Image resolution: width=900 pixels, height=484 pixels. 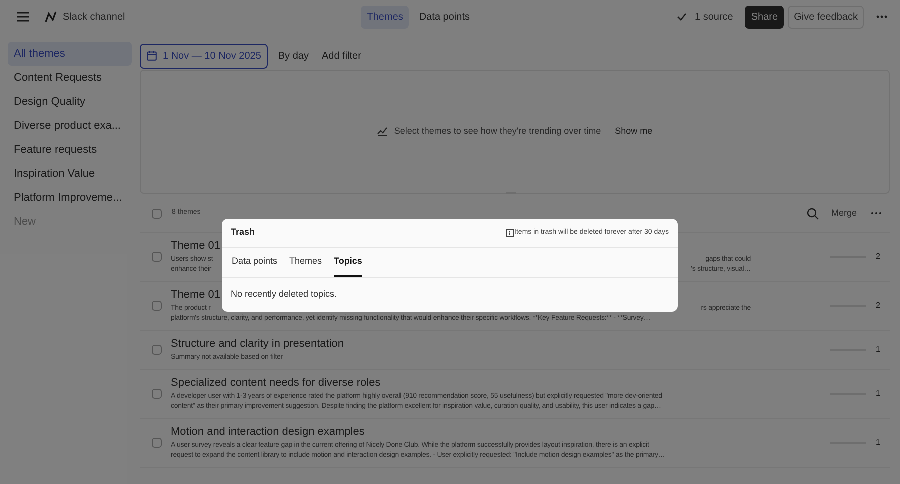 I want to click on trend-message: Select themes to see how they're trending over time, so click(x=498, y=131).